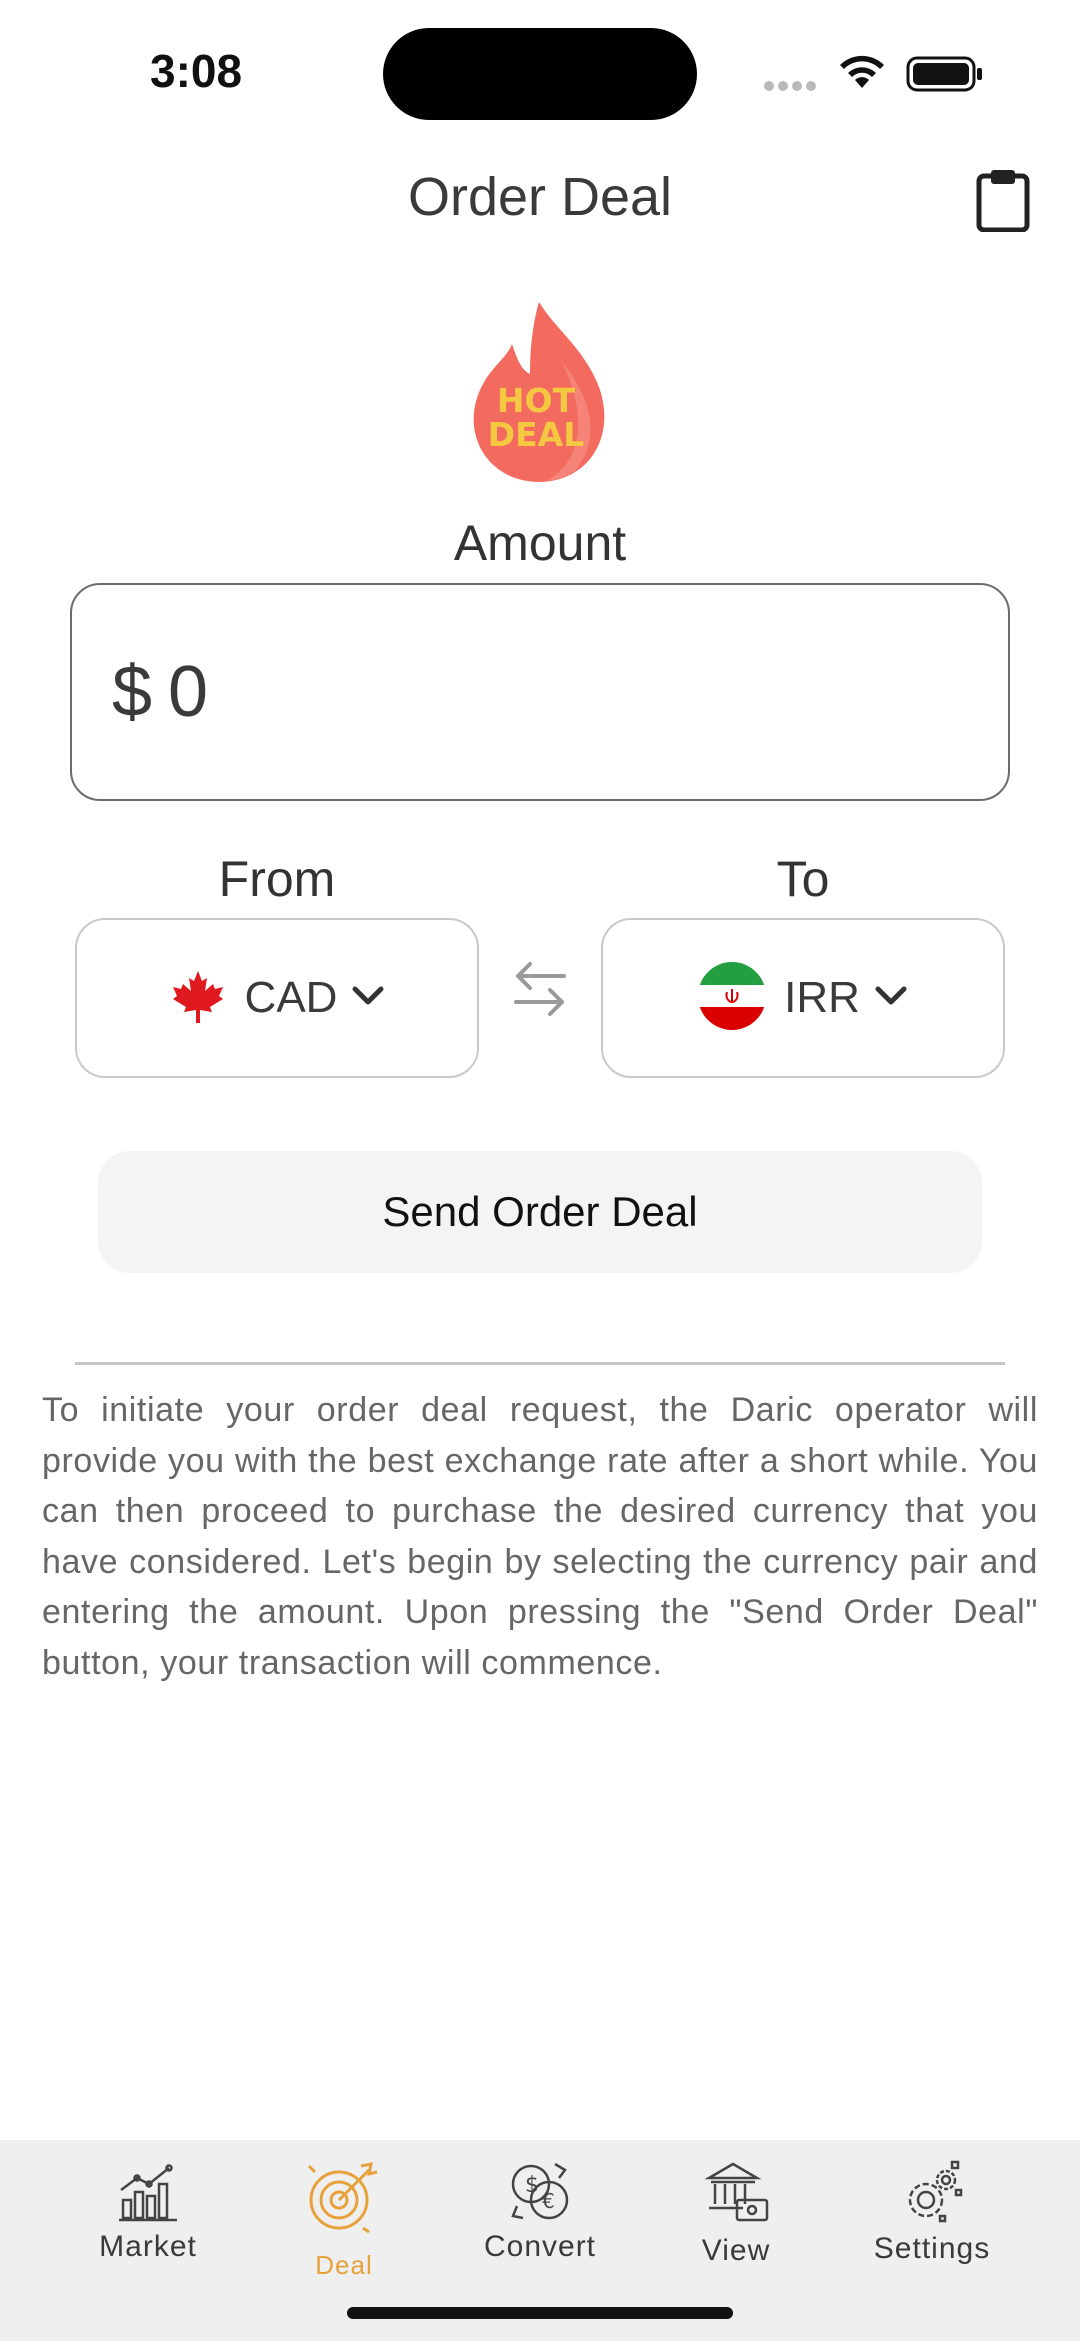 The height and width of the screenshot is (2341, 1080). I want to click on deal-target-icon, so click(342, 2198).